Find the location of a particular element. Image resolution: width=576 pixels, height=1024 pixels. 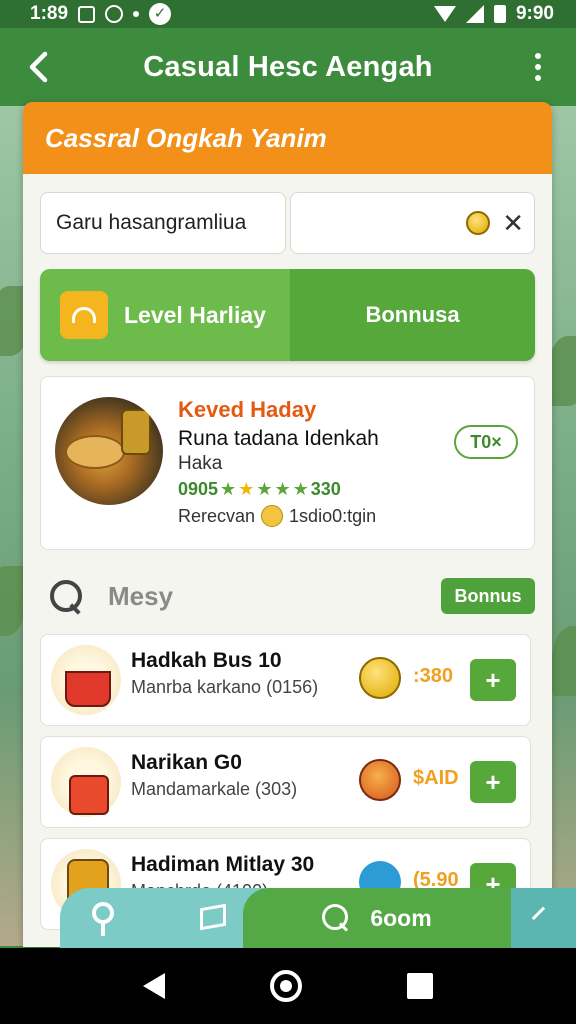

item-title: Hadiman Mitlay 30 is located at coordinates (223, 864).